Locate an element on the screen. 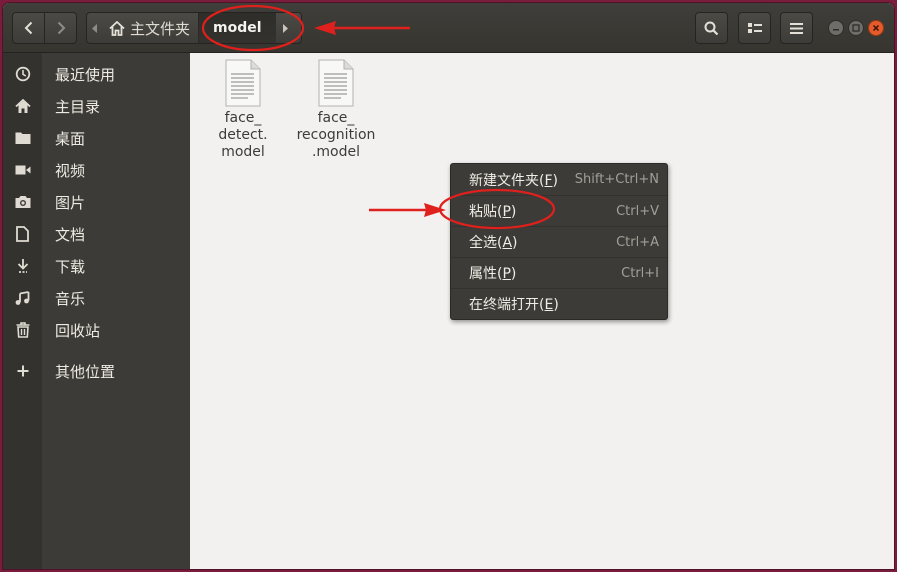 Image resolution: width=897 pixels, height=572 pixels. maximize-icon is located at coordinates (856, 28).